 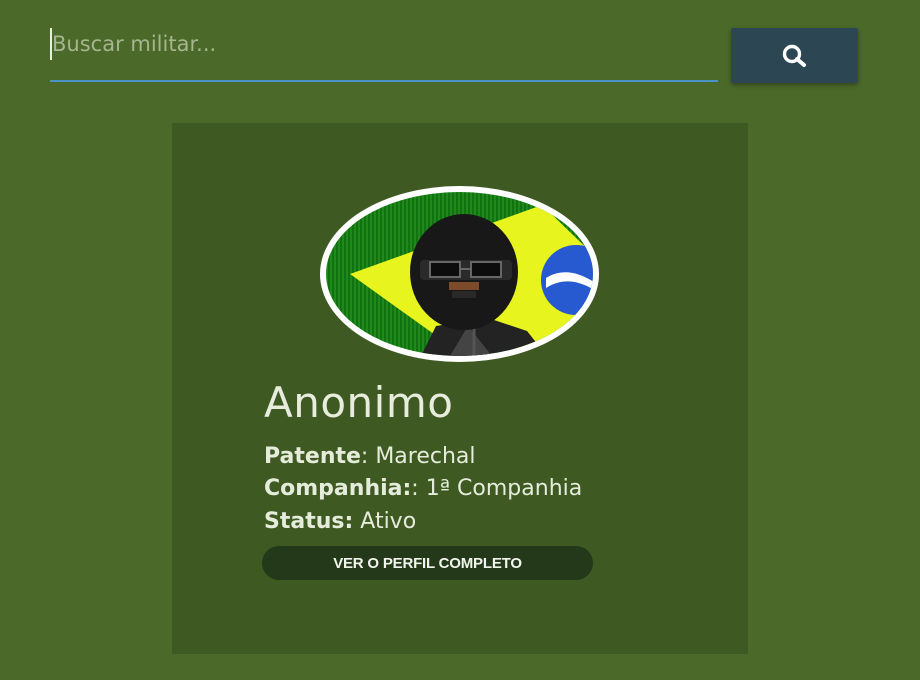 I want to click on status-value: Ativo, so click(x=385, y=521).